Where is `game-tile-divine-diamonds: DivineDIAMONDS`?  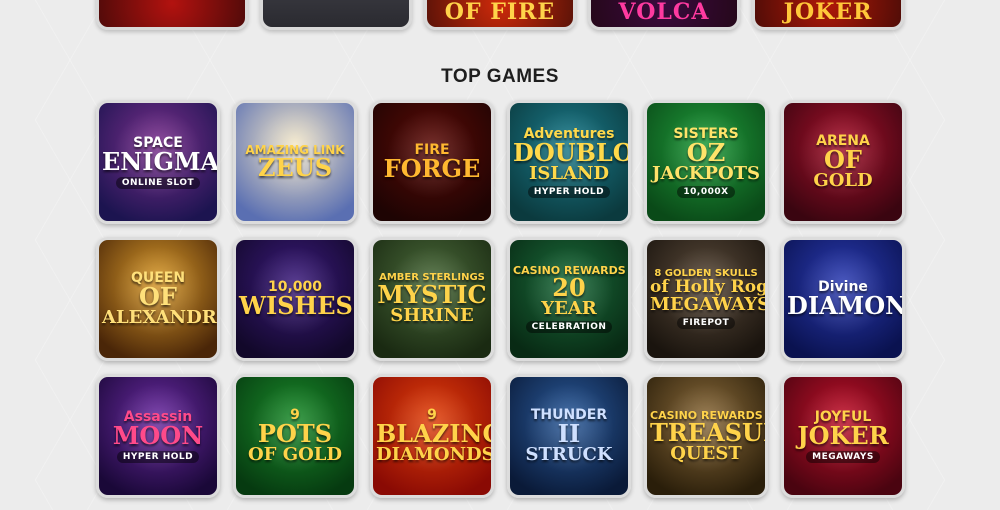 game-tile-divine-diamonds: DivineDIAMONDS is located at coordinates (843, 299).